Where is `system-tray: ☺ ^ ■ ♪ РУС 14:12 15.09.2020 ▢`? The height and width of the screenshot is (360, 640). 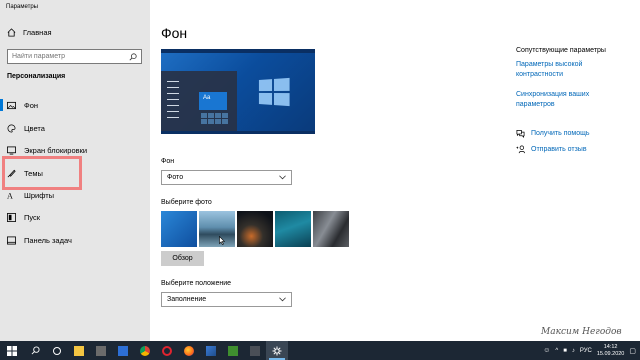
system-tray: ☺ ^ ■ ♪ РУС 14:12 15.09.2020 ▢ is located at coordinates (591, 350).